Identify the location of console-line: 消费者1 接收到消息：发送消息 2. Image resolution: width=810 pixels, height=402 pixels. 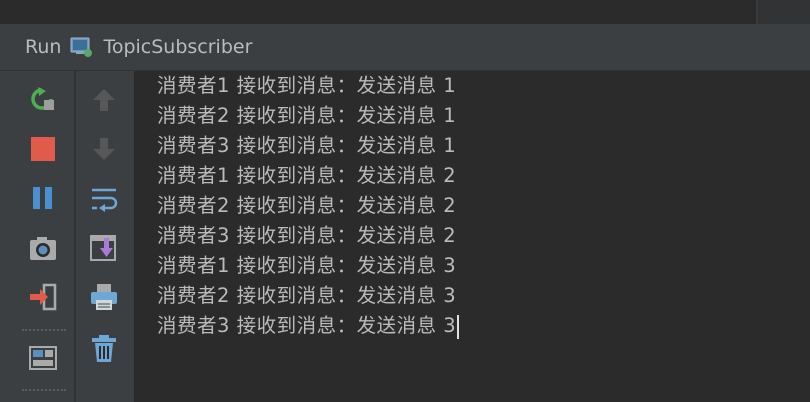
(307, 175).